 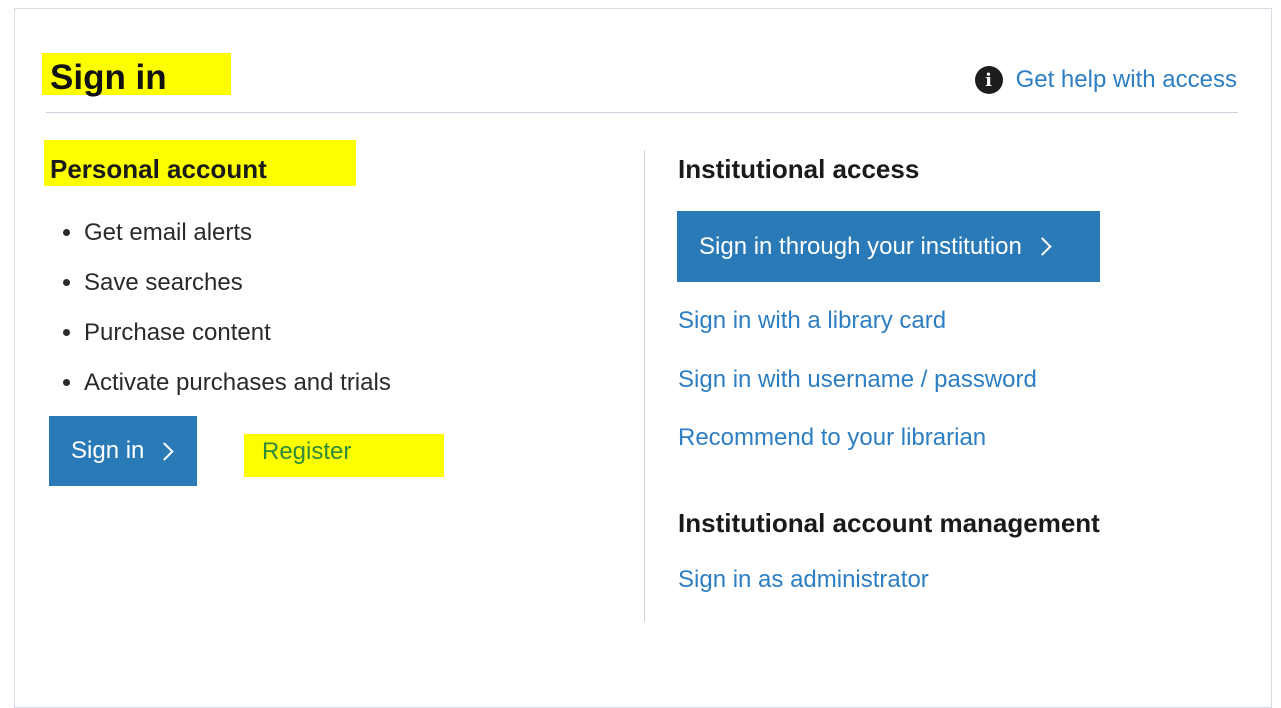 I want to click on column-divider, so click(x=644, y=386).